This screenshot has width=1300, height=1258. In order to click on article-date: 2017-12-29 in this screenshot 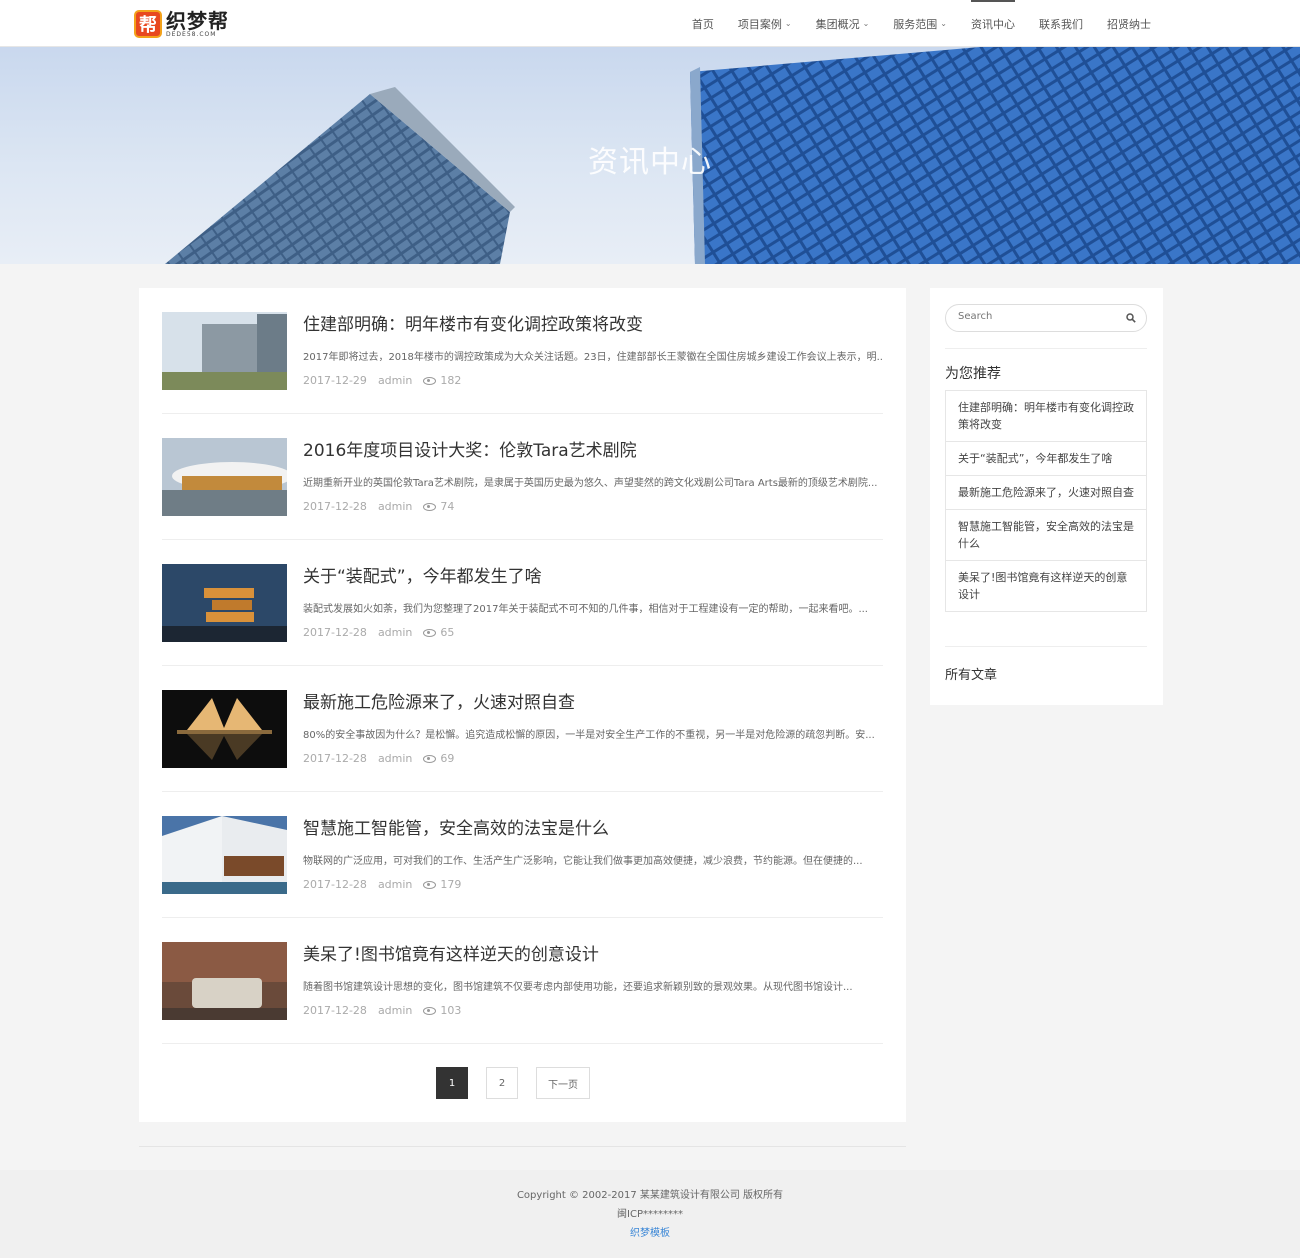, I will do `click(335, 380)`.